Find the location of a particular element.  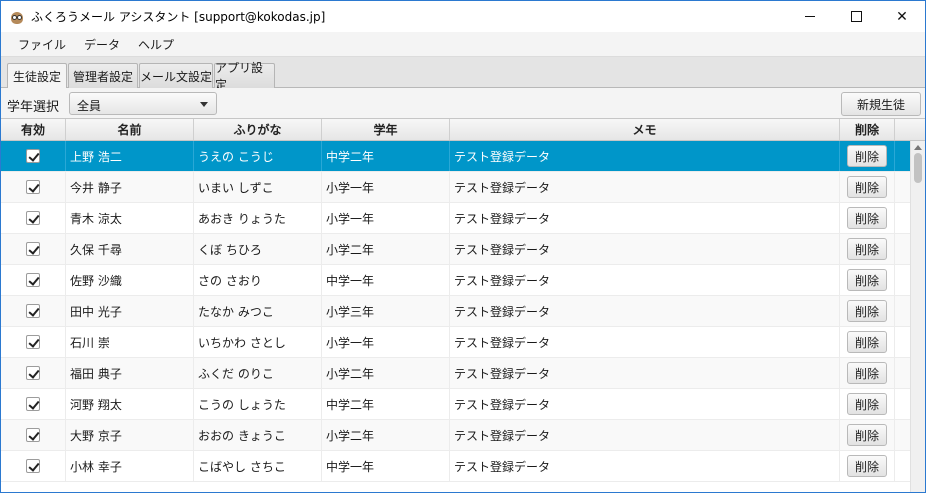

scroll-up-icon is located at coordinates (918, 147).